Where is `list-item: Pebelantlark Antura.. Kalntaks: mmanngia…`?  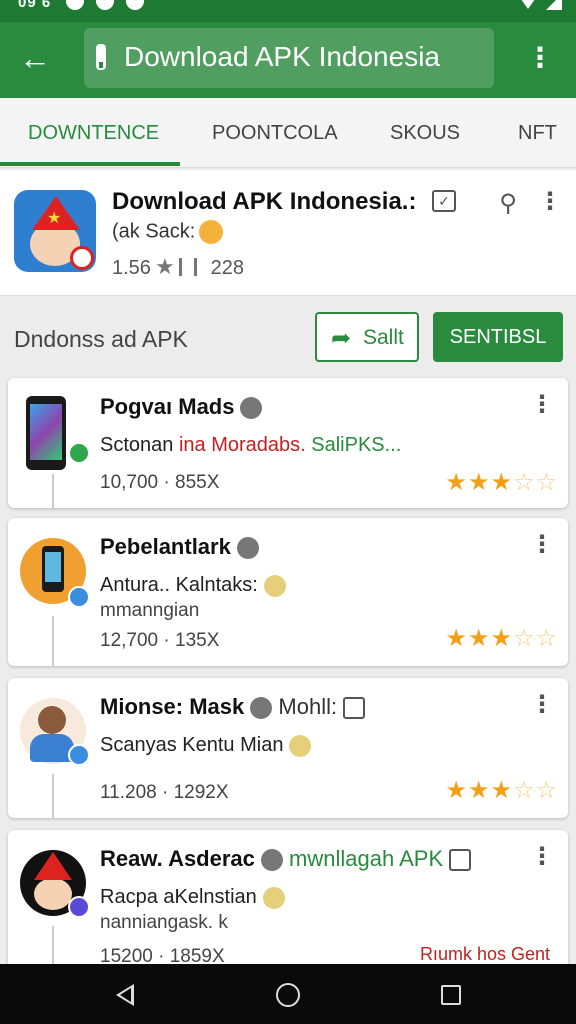
list-item: Pebelantlark Antura.. Kalntaks: mmanngia… is located at coordinates (288, 592).